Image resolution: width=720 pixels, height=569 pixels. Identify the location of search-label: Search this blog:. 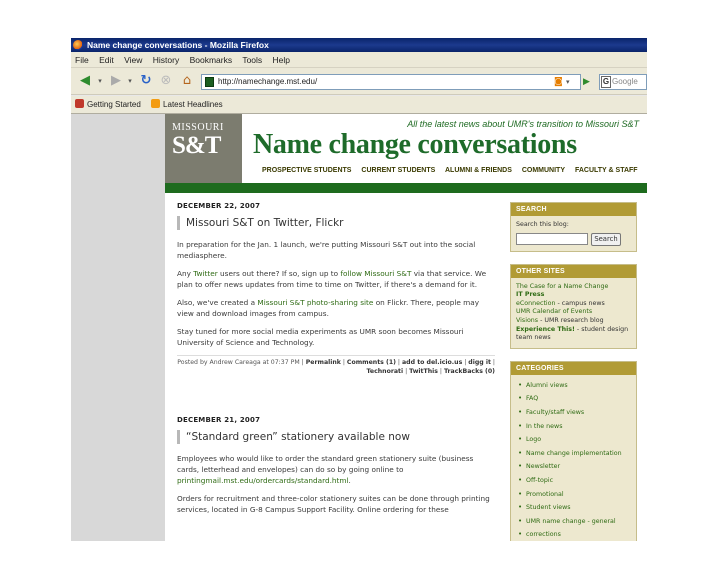
(542, 224).